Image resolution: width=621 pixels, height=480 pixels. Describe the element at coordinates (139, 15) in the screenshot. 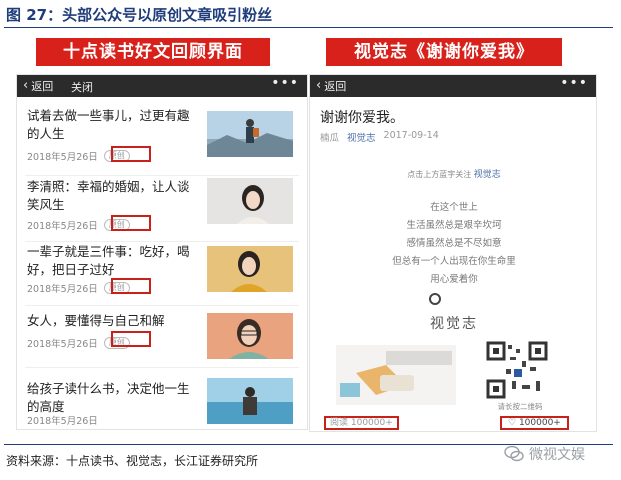

I see `figure-title: 图 27：头部公众号以原创文章吸引粉丝` at that location.